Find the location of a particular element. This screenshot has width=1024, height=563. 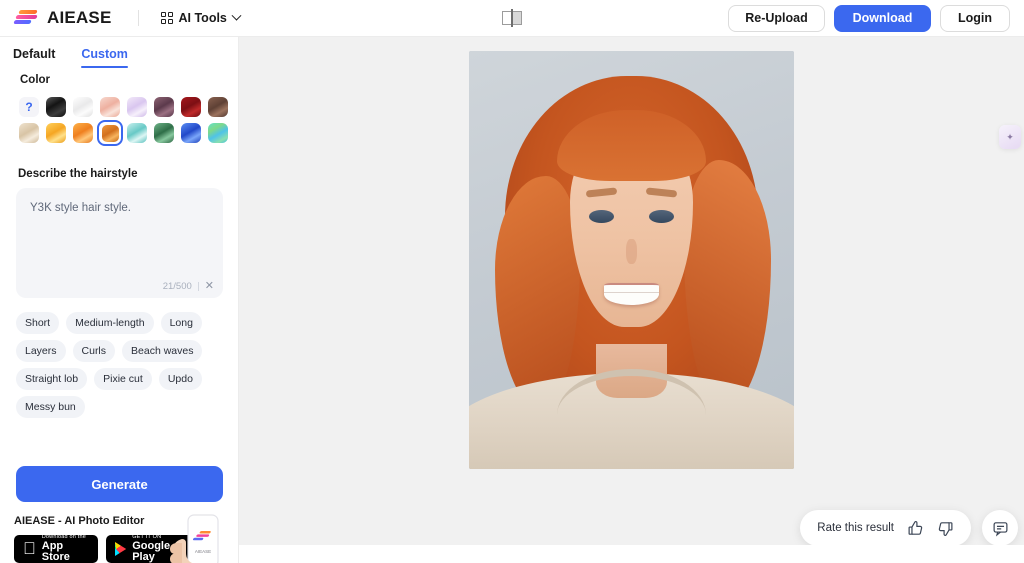

color-swatch-beige-blonde is located at coordinates (29, 133).